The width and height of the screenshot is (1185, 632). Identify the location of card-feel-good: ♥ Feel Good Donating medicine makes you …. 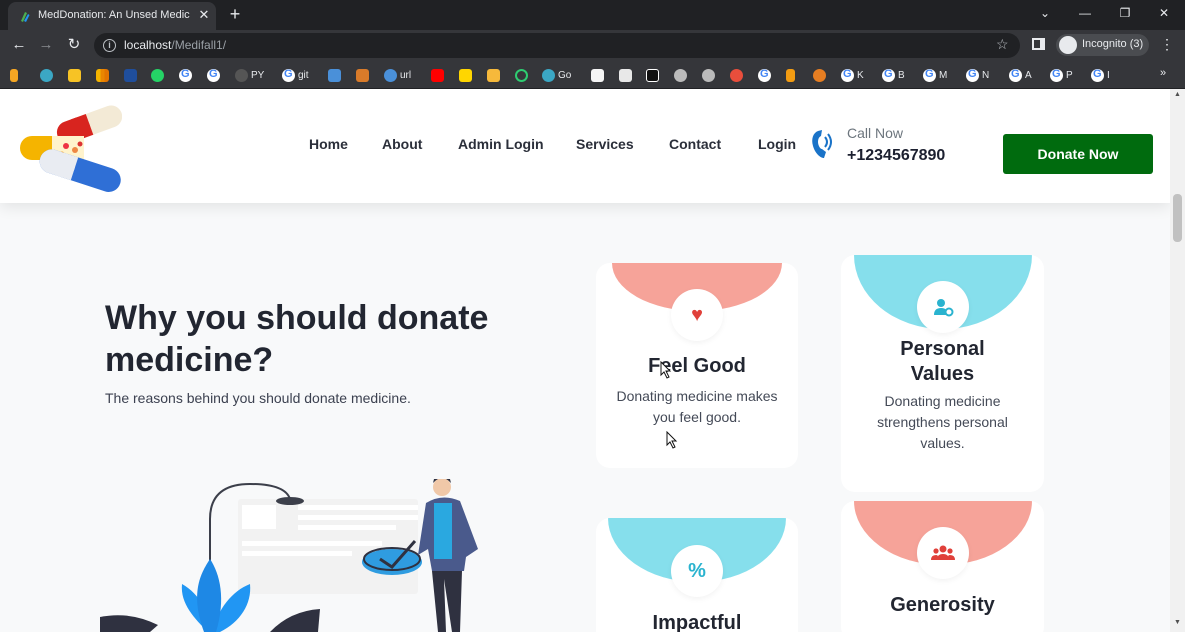
(697, 365).